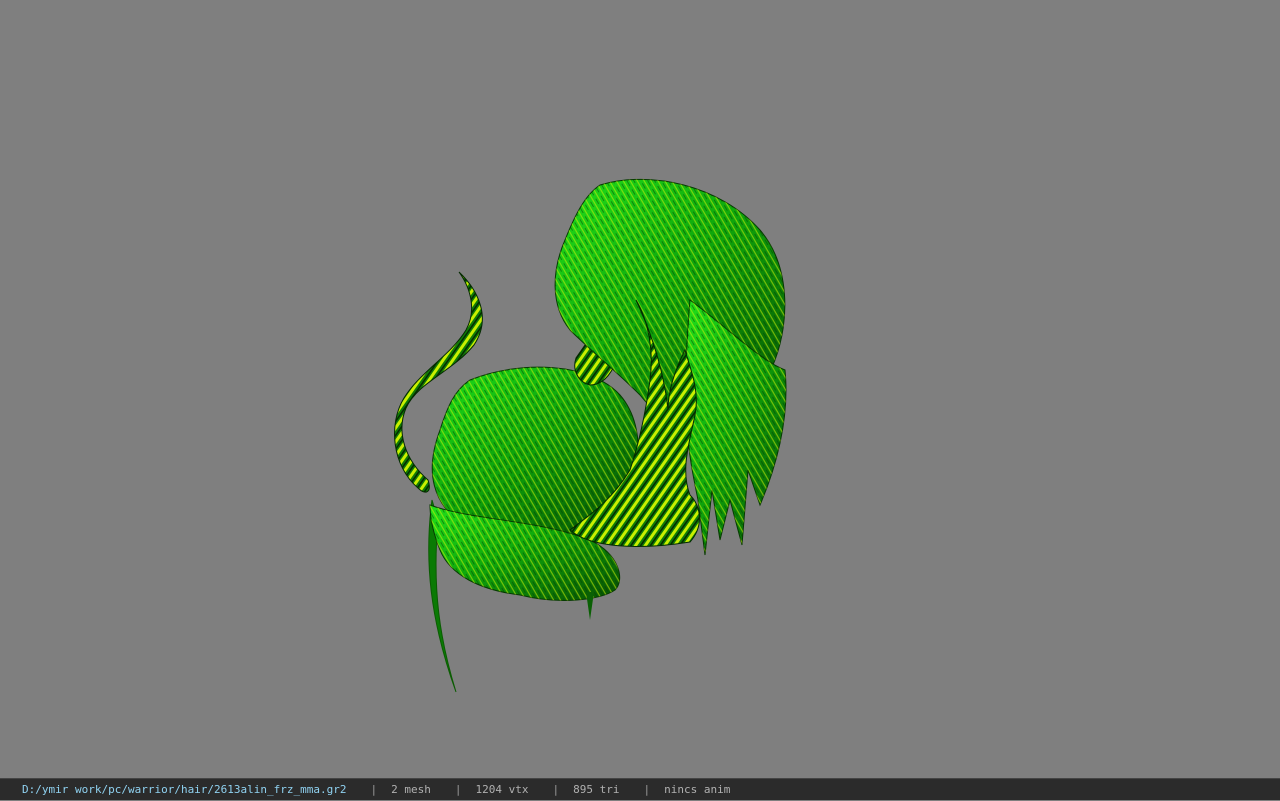 The image size is (1280, 801). I want to click on mesh-count: 2 mesh, so click(411, 789).